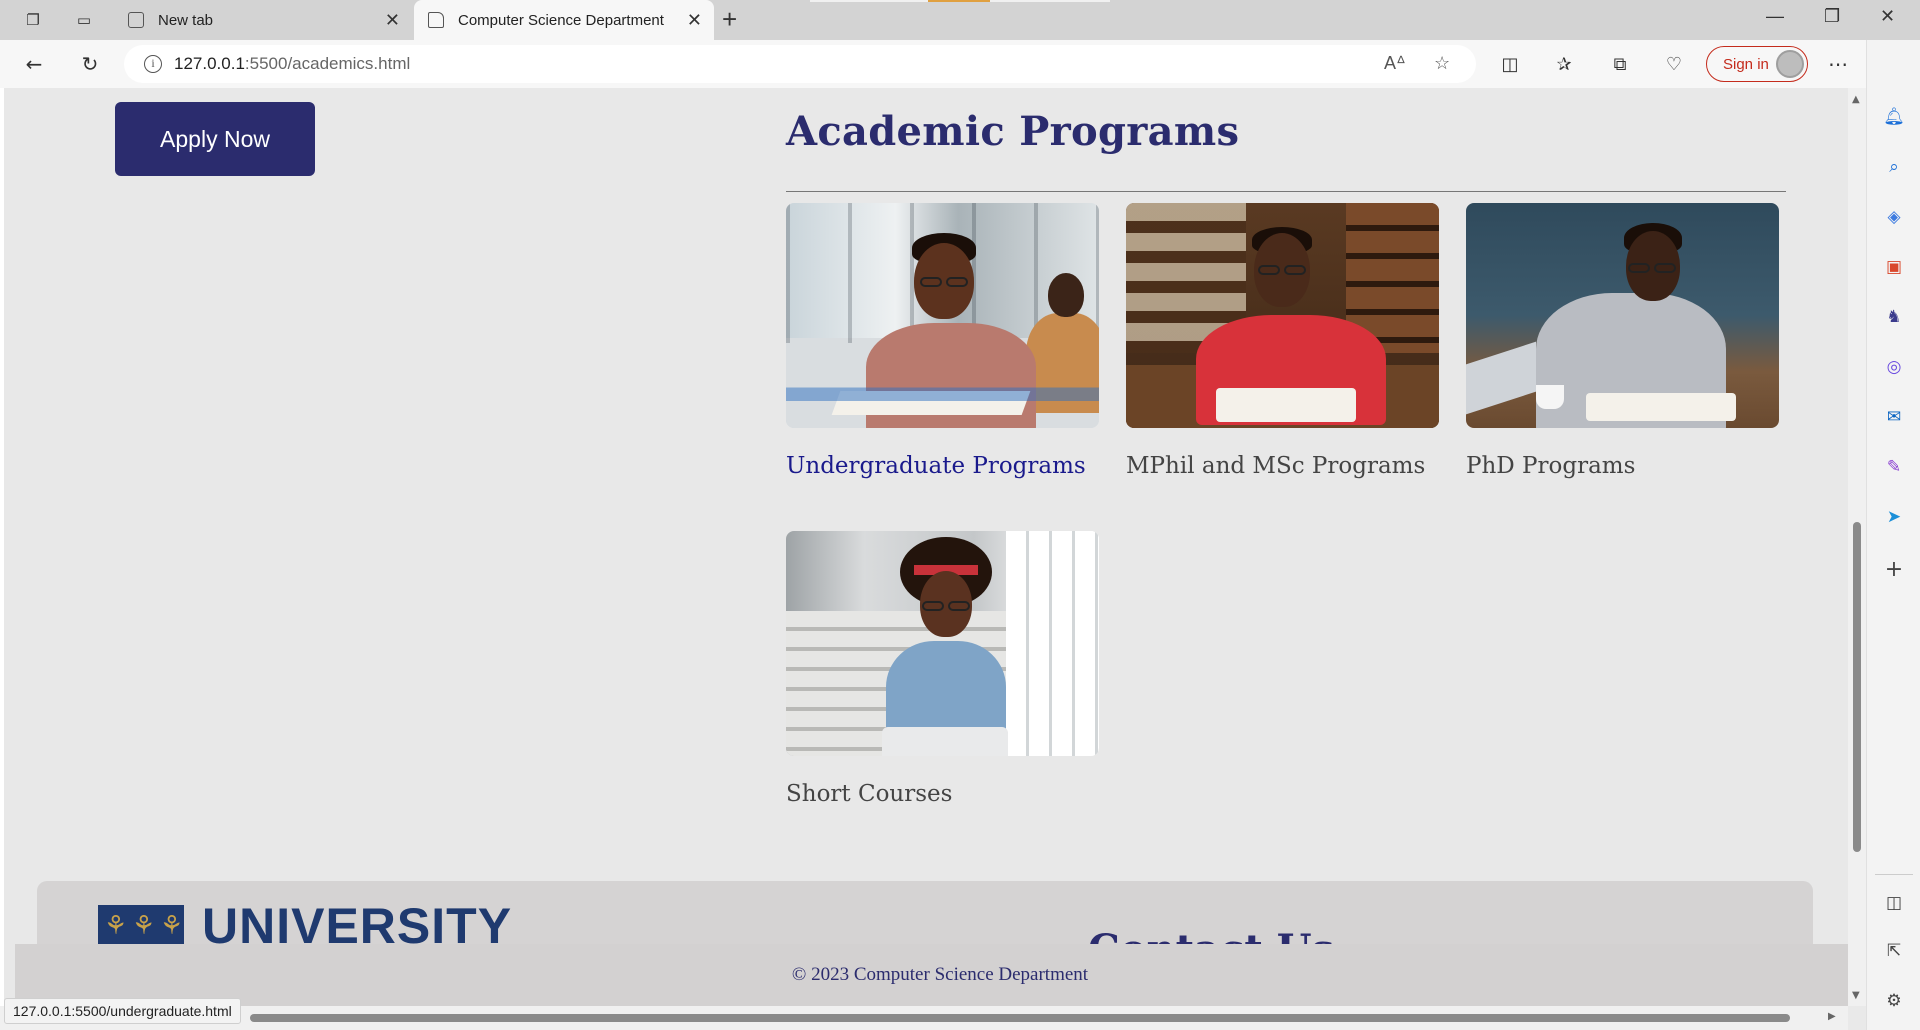 This screenshot has height=1030, width=1920. Describe the element at coordinates (1894, 217) in the screenshot. I see `tag-icon: ◈` at that location.